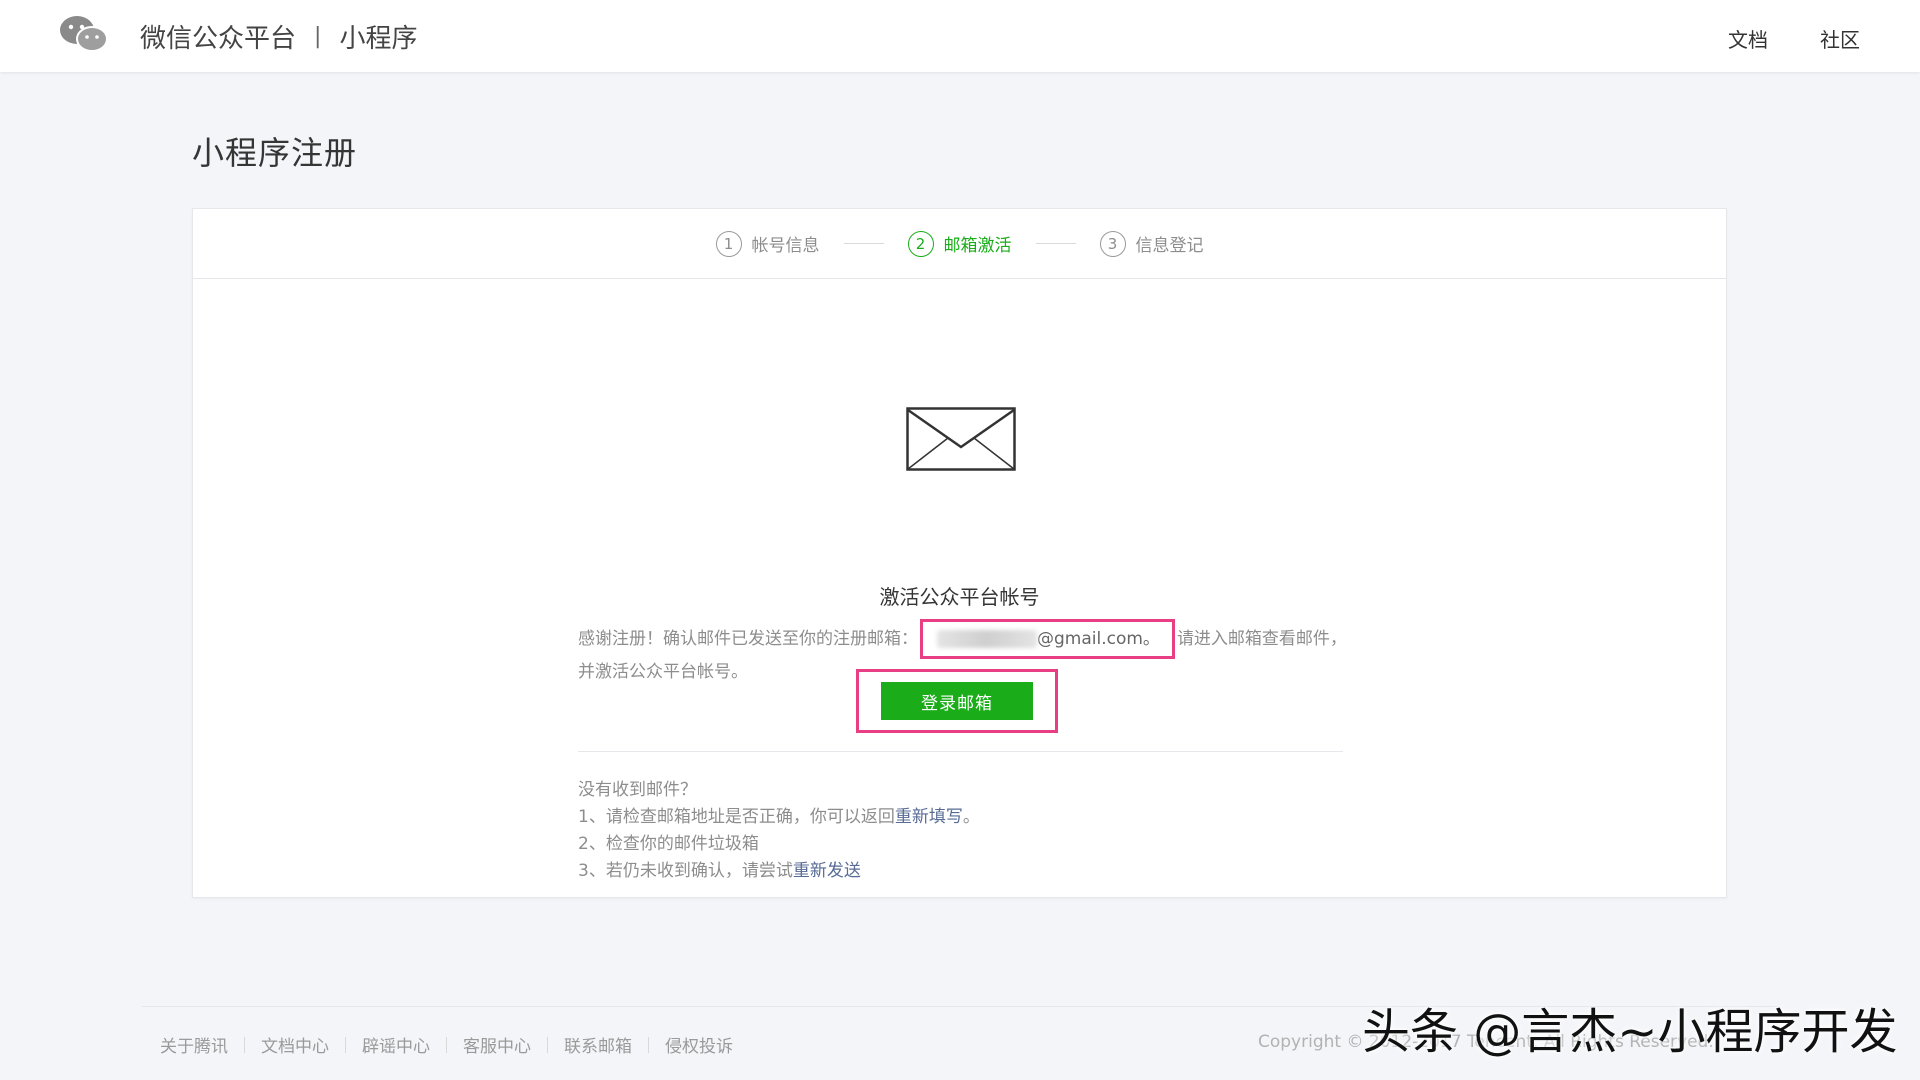  What do you see at coordinates (396, 1044) in the screenshot?
I see `footer-link-rumor: 辟谣中心` at bounding box center [396, 1044].